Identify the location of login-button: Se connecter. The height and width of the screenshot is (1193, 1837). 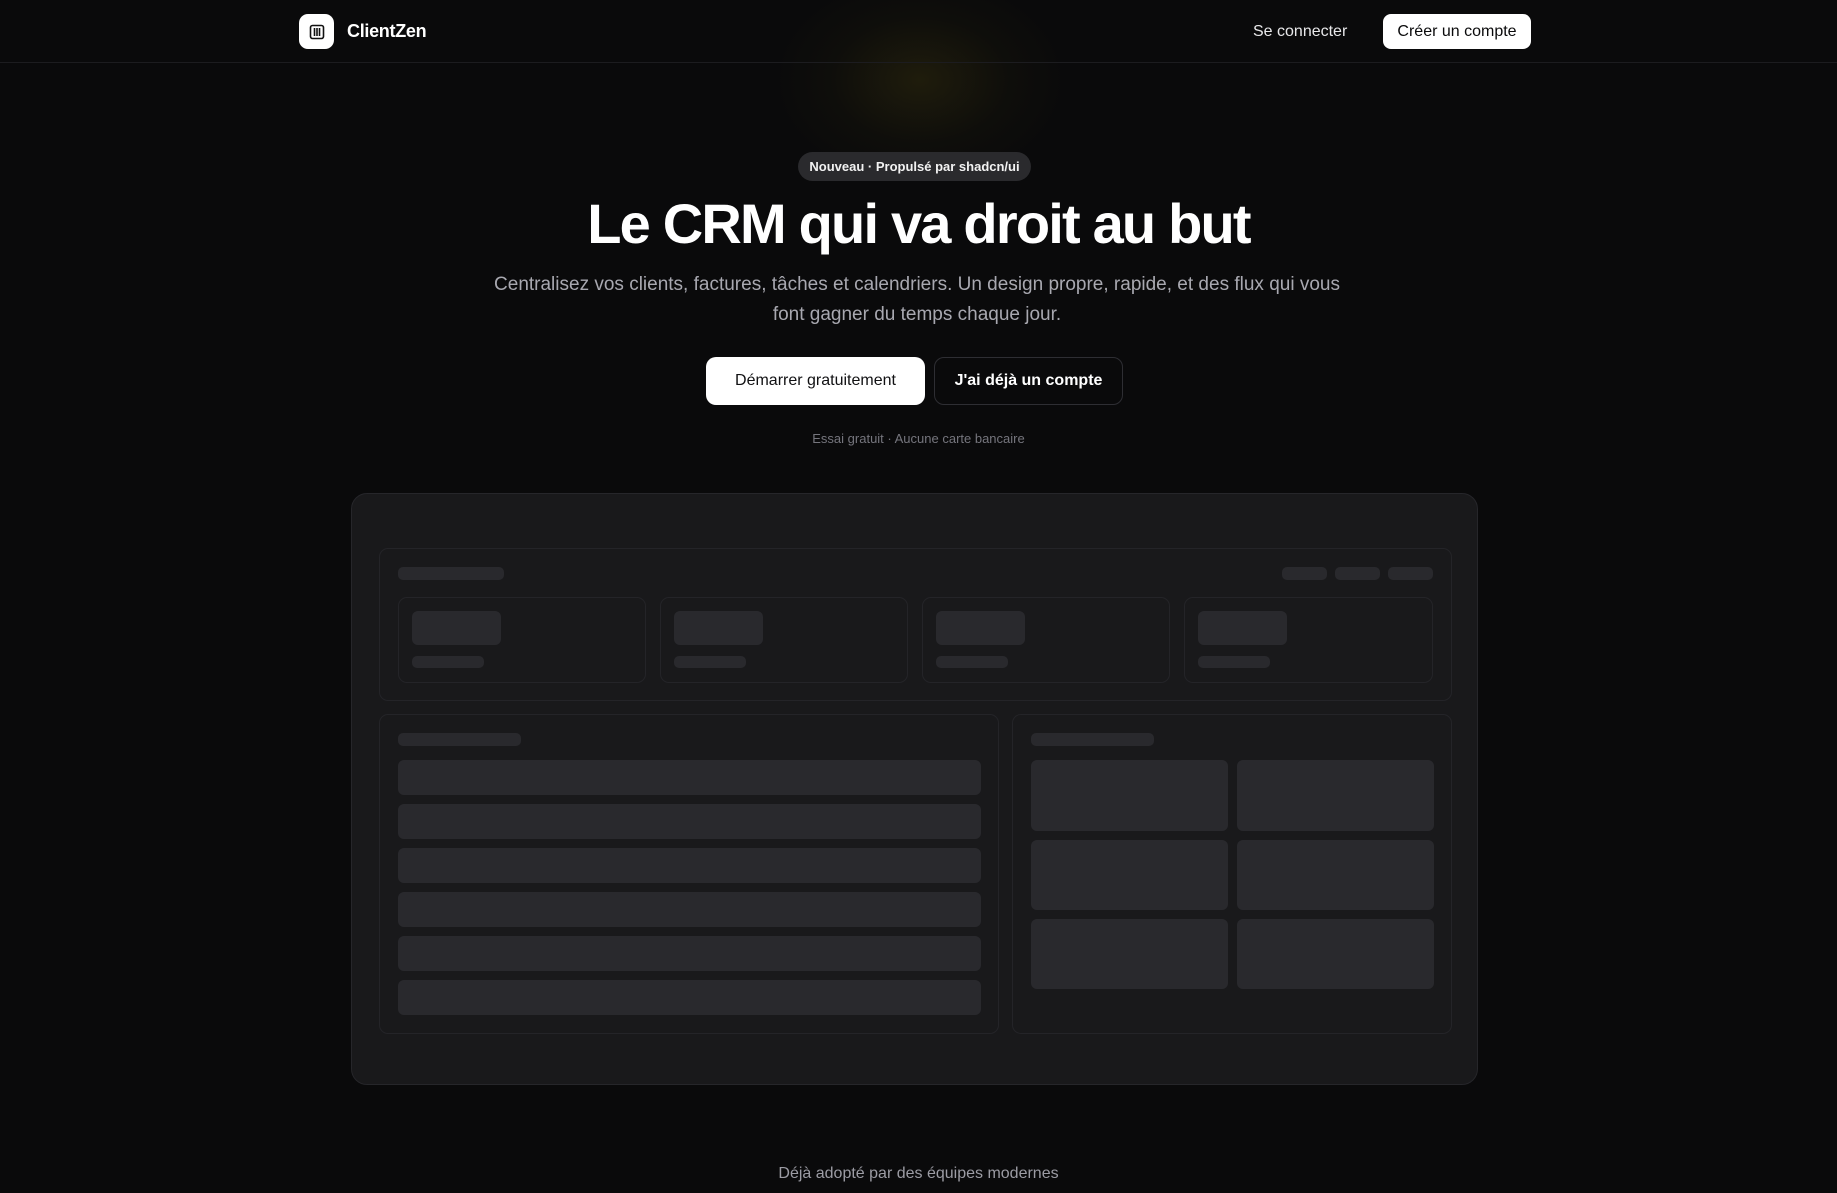
(1300, 32).